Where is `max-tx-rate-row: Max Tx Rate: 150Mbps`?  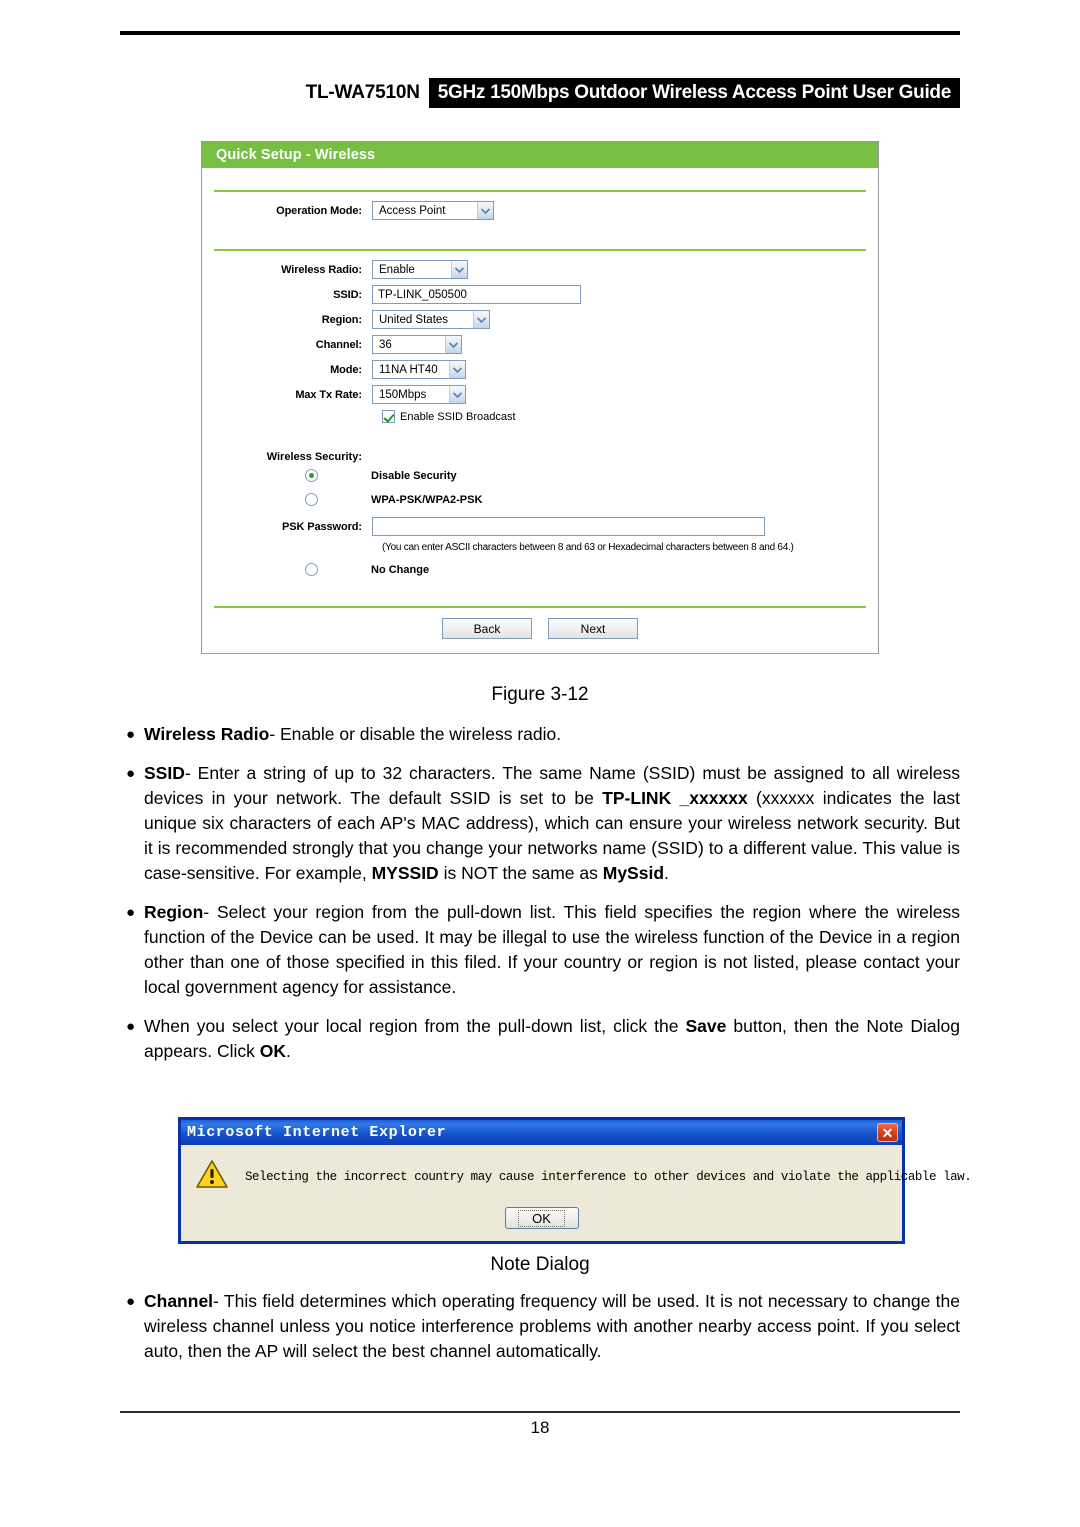 max-tx-rate-row: Max Tx Rate: 150Mbps is located at coordinates (540, 394).